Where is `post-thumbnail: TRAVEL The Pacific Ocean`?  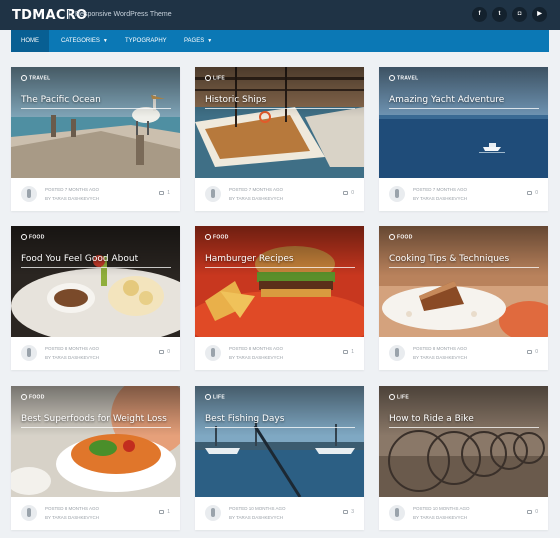
post-thumbnail: TRAVEL The Pacific Ocean is located at coordinates (95, 122).